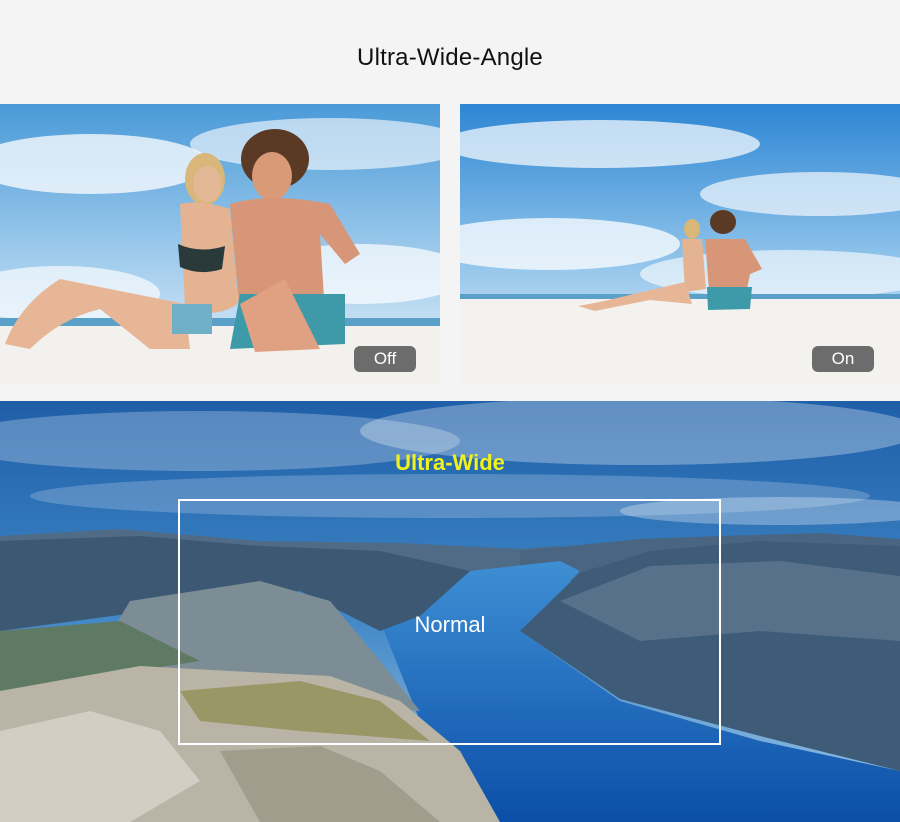  Describe the element at coordinates (450, 57) in the screenshot. I see `page-title: Ultra-Wide-Angle` at that location.